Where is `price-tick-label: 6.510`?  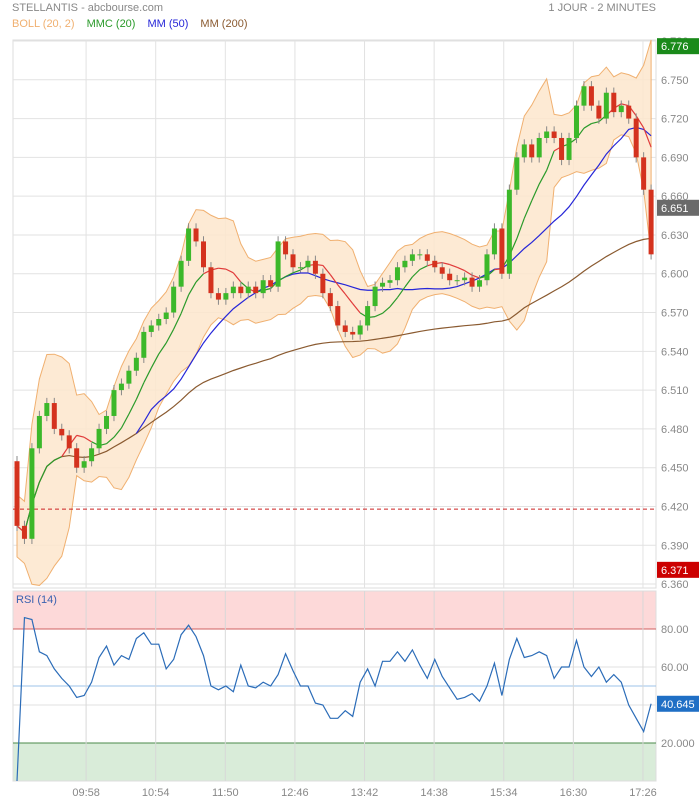 price-tick-label: 6.510 is located at coordinates (675, 391).